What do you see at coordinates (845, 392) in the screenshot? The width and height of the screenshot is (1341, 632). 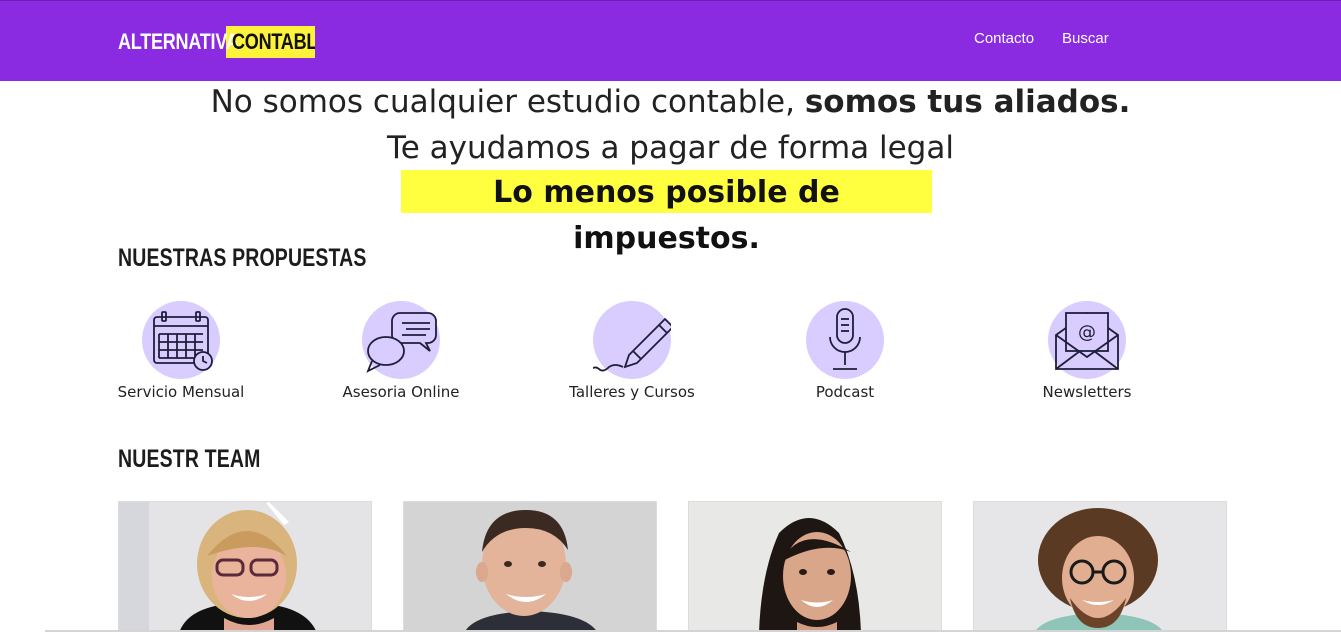 I see `service-label: Podcast` at bounding box center [845, 392].